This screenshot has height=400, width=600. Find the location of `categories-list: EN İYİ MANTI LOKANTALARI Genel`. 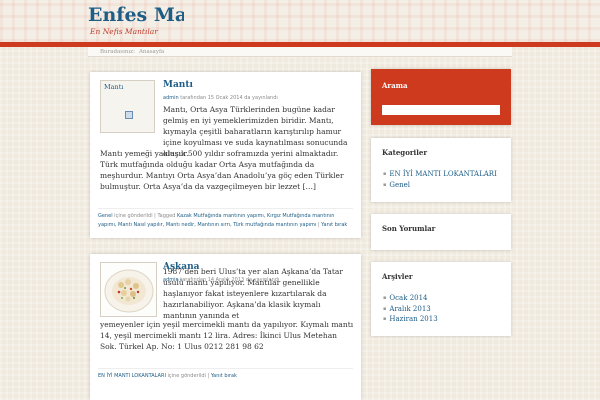

categories-list: EN İYİ MANTI LOKANTALARI Genel is located at coordinates (440, 180).